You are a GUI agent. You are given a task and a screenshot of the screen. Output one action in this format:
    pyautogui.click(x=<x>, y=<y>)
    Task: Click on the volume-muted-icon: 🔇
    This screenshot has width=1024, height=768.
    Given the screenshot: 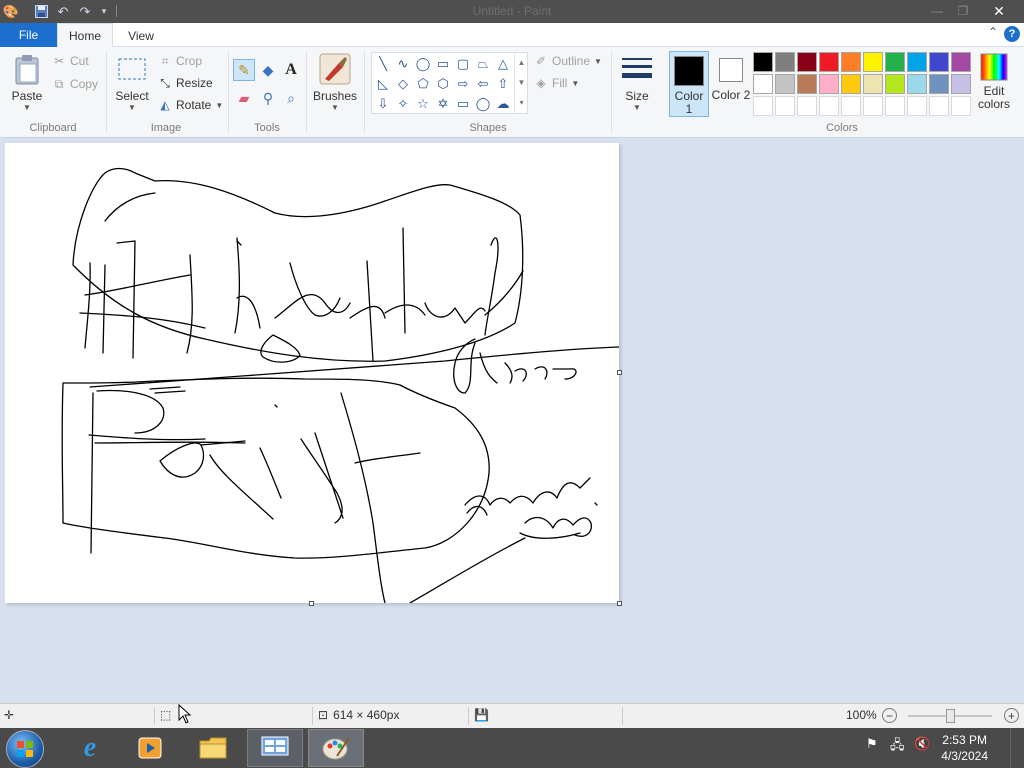 What is the action you would take?
    pyautogui.click(x=922, y=744)
    